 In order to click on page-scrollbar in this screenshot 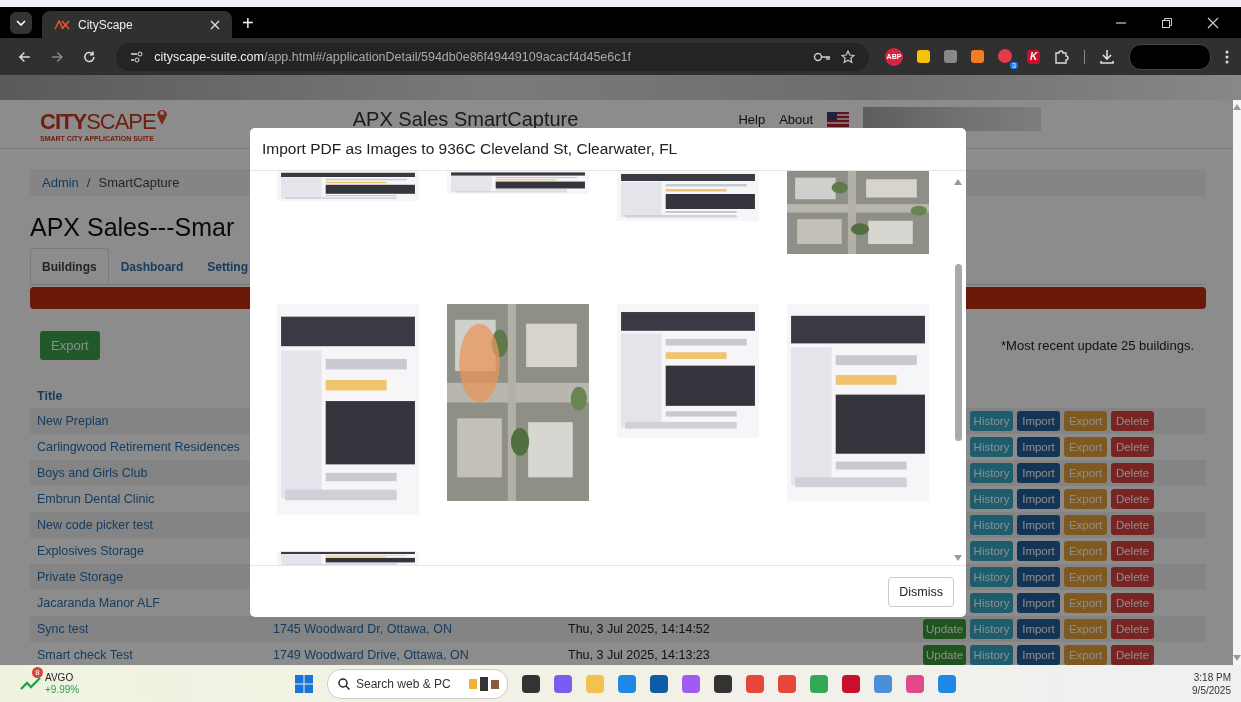, I will do `click(1237, 382)`.